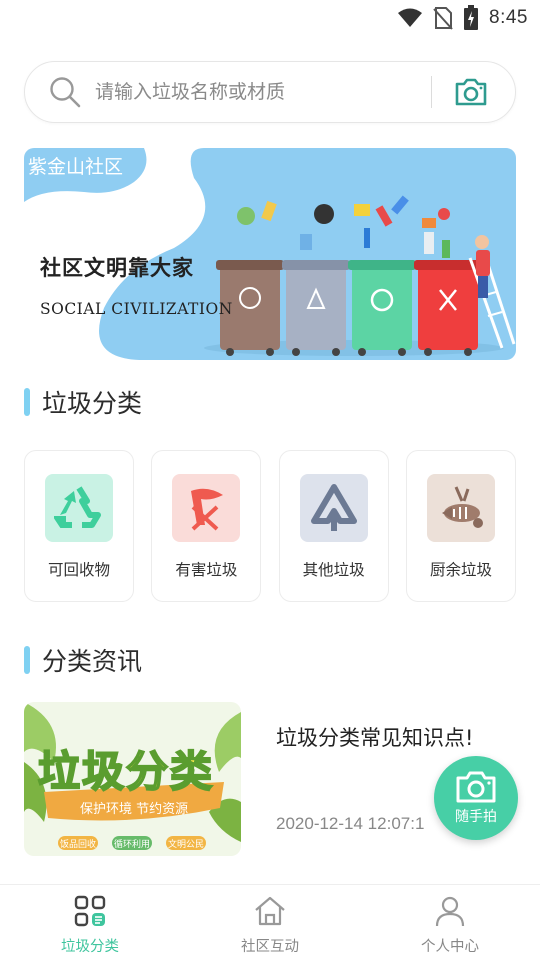  I want to click on category-recyclable: 可回收物, so click(79, 526).